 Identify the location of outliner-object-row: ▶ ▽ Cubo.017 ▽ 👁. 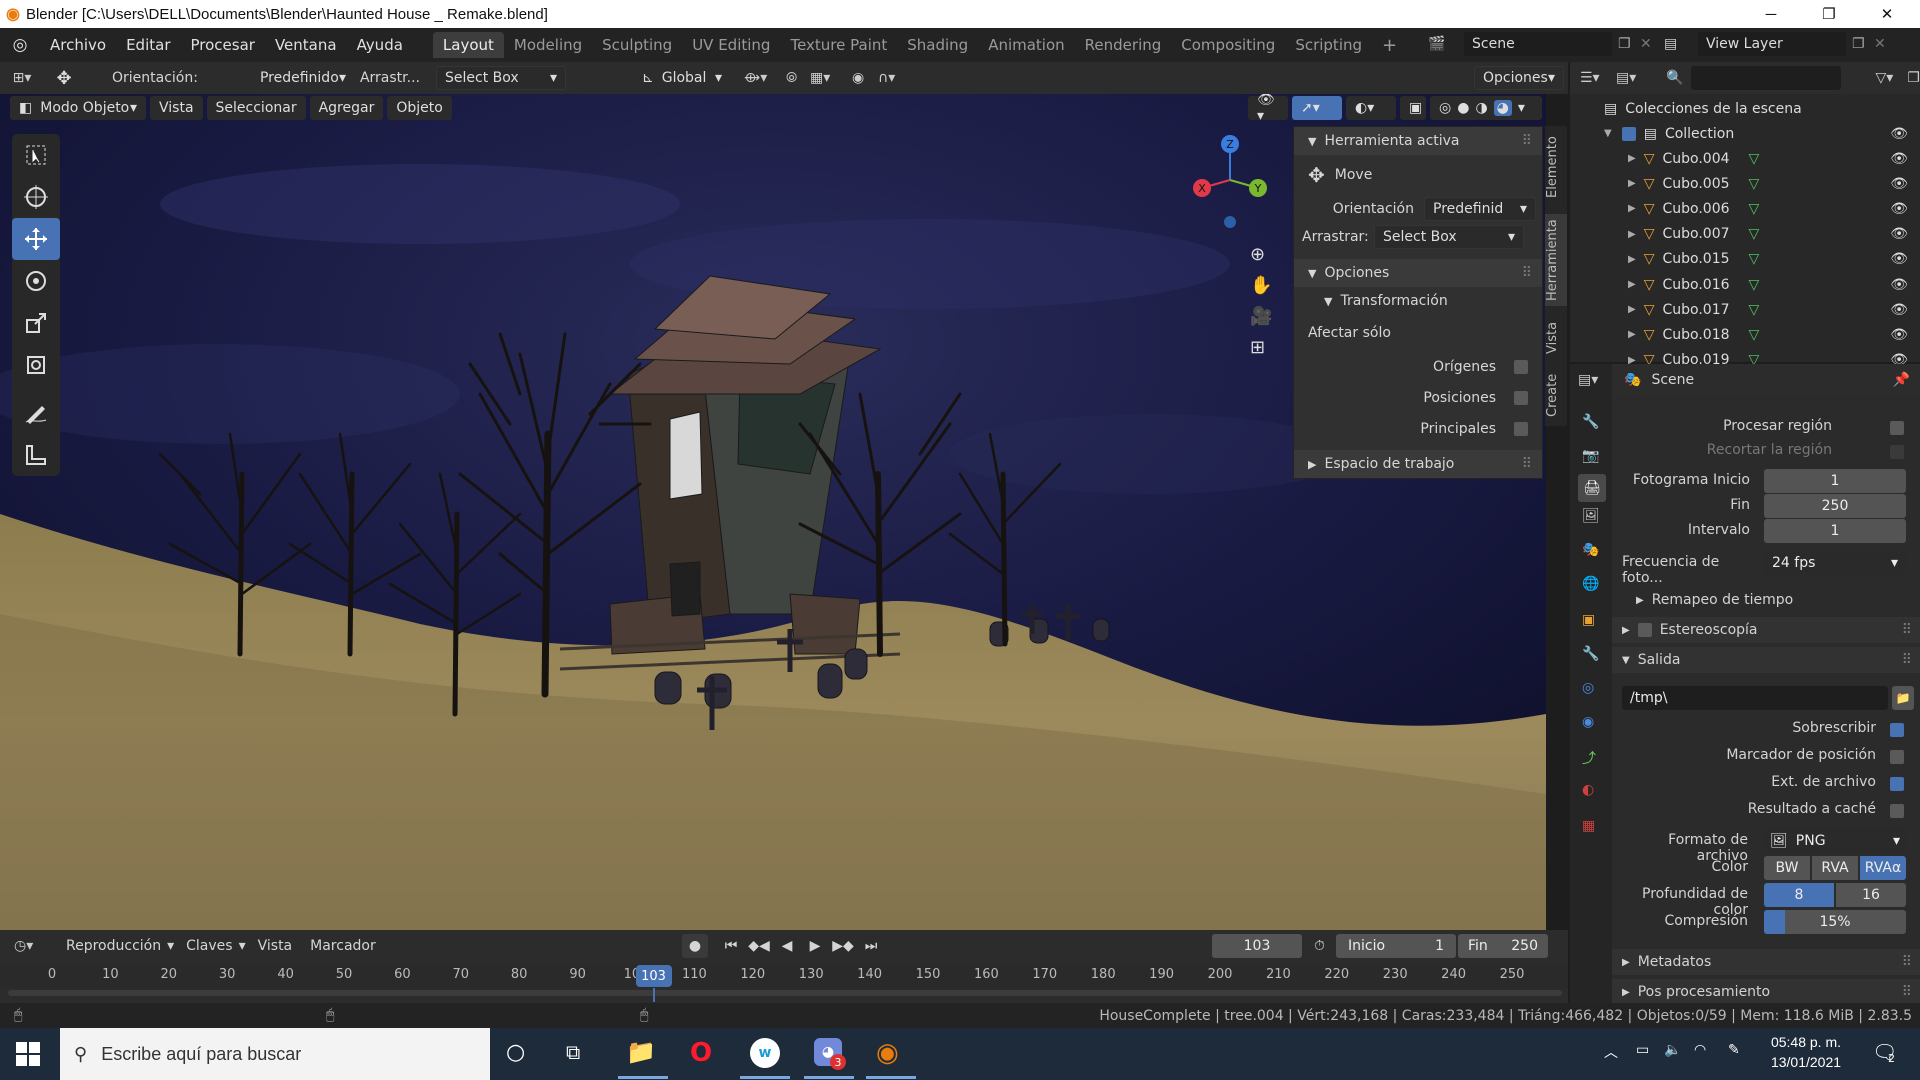
(1745, 309).